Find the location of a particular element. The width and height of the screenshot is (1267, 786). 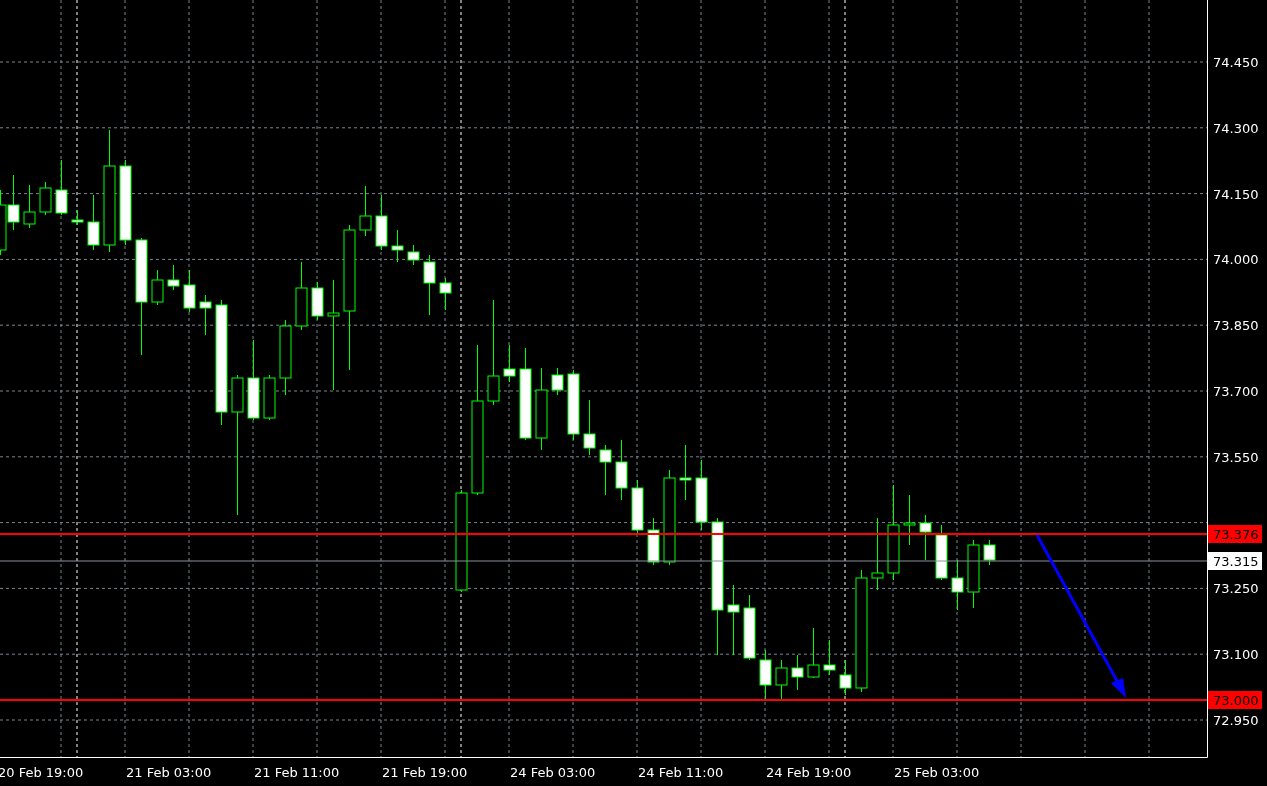

price-tick-label: 73.250 is located at coordinates (1236, 589).